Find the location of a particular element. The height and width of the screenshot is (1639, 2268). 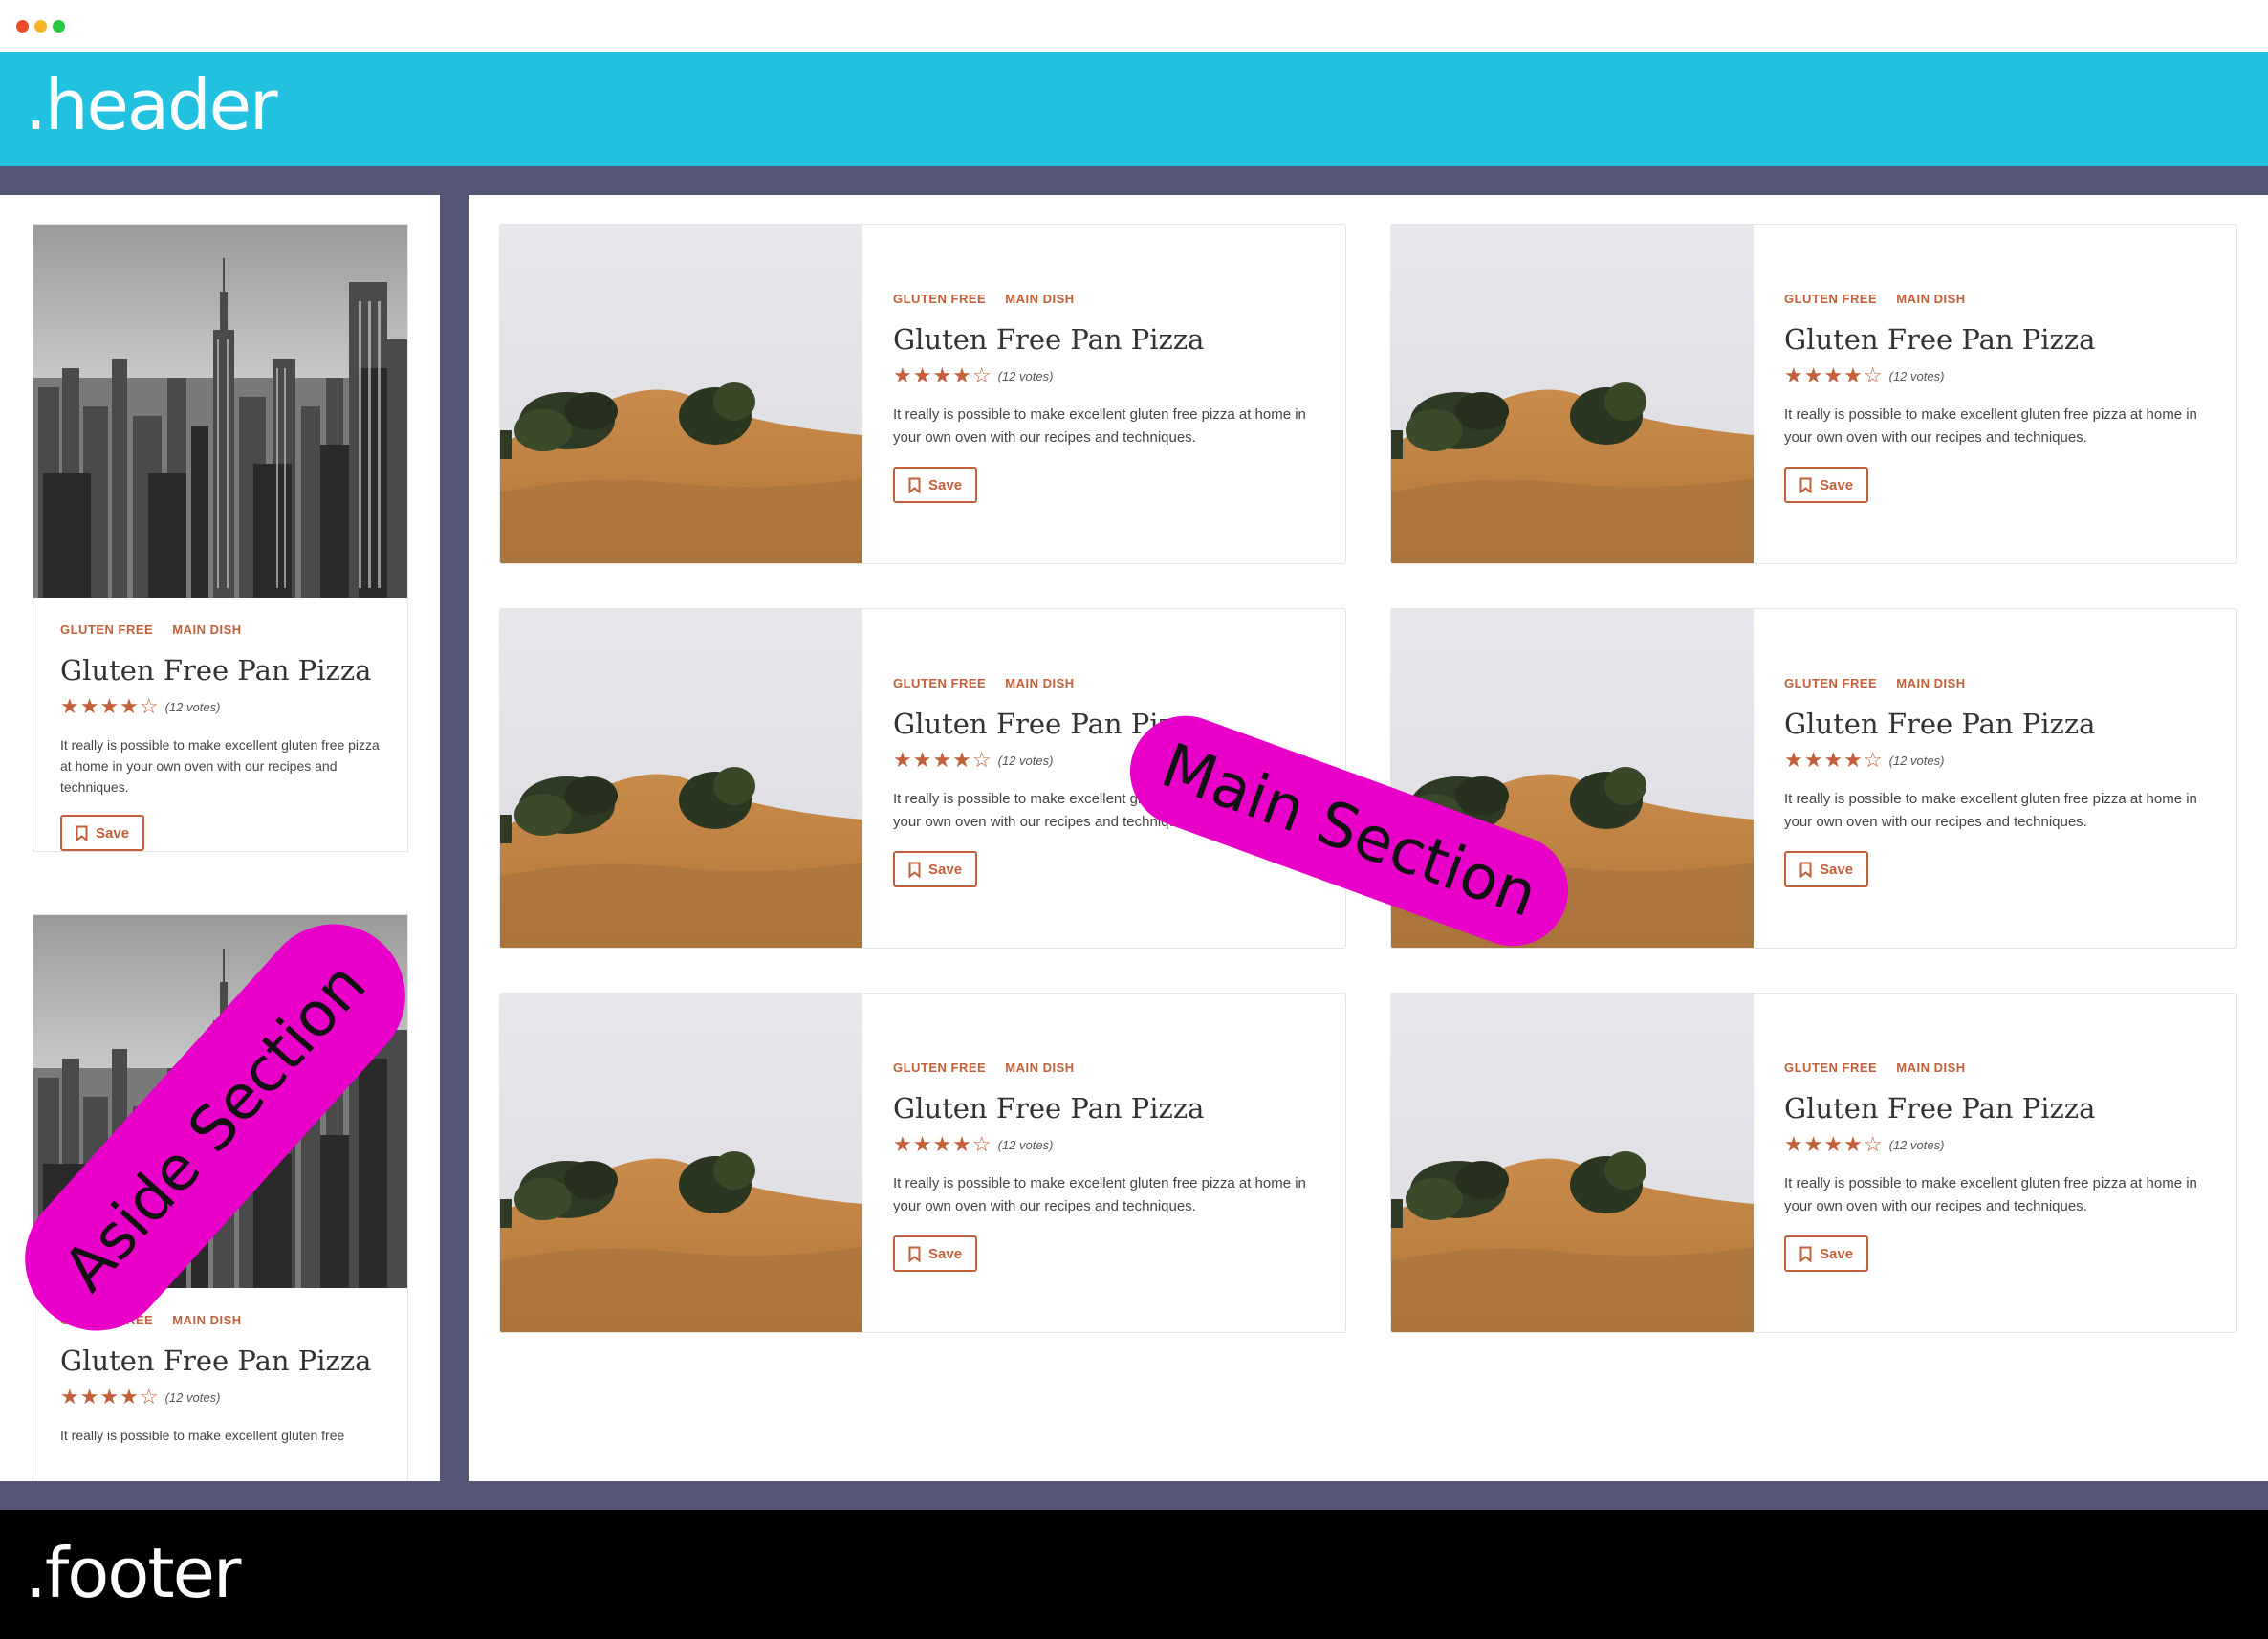

footer-label: .footer is located at coordinates (133, 1573).